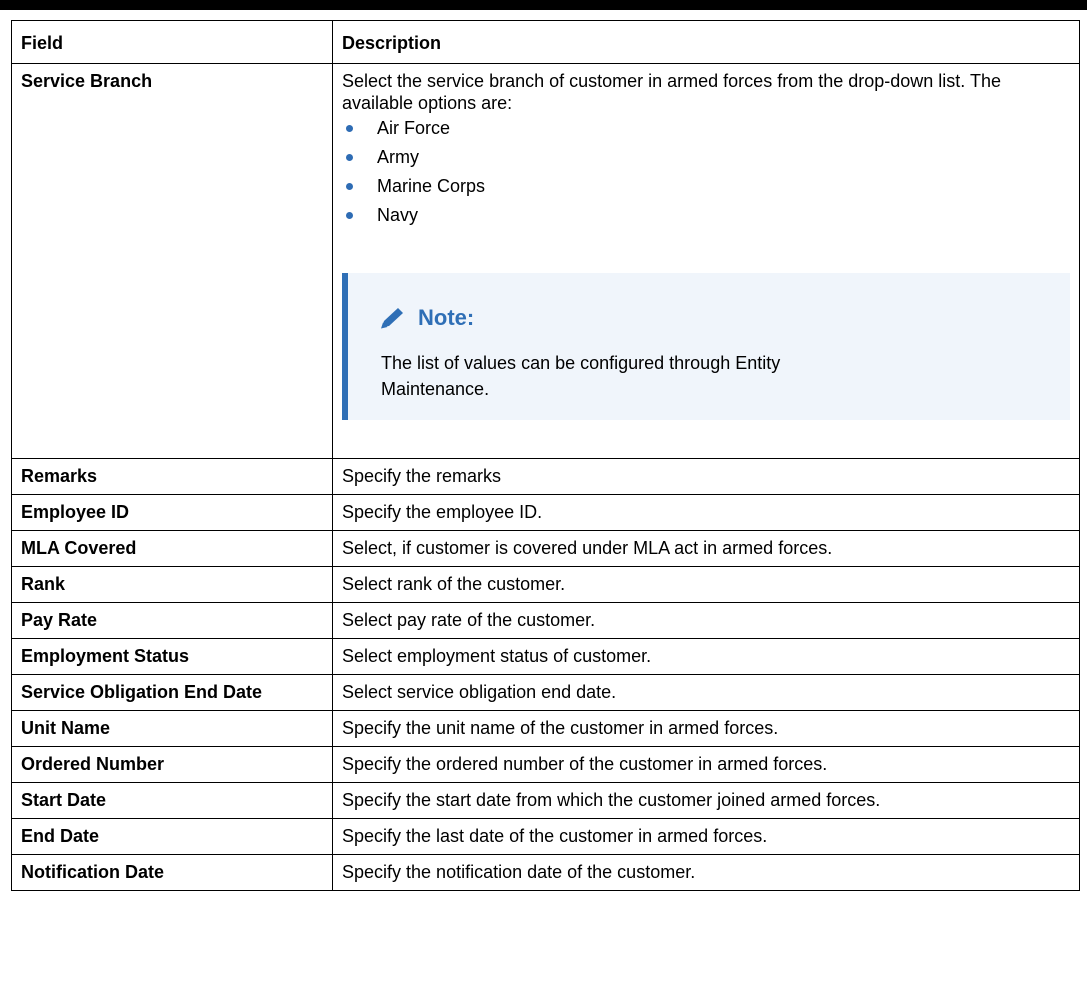 The height and width of the screenshot is (997, 1087). I want to click on option-label: Navy, so click(398, 215).